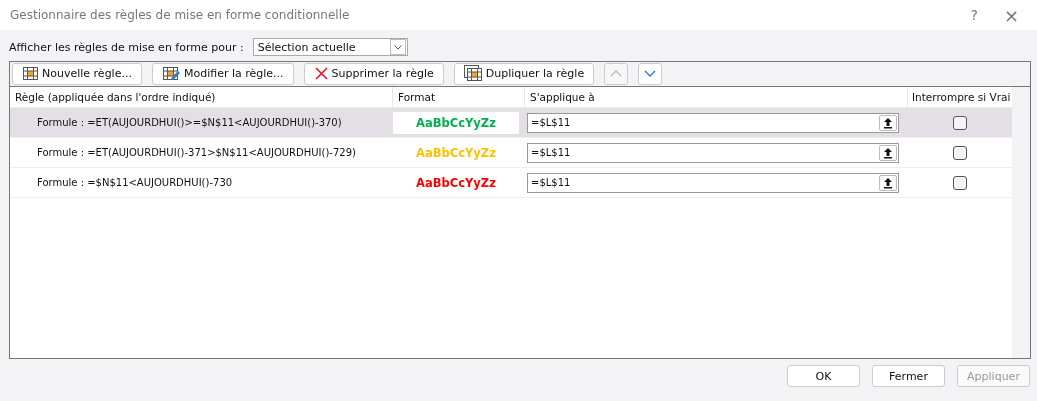 The image size is (1037, 401). What do you see at coordinates (30, 73) in the screenshot?
I see `table-icon` at bounding box center [30, 73].